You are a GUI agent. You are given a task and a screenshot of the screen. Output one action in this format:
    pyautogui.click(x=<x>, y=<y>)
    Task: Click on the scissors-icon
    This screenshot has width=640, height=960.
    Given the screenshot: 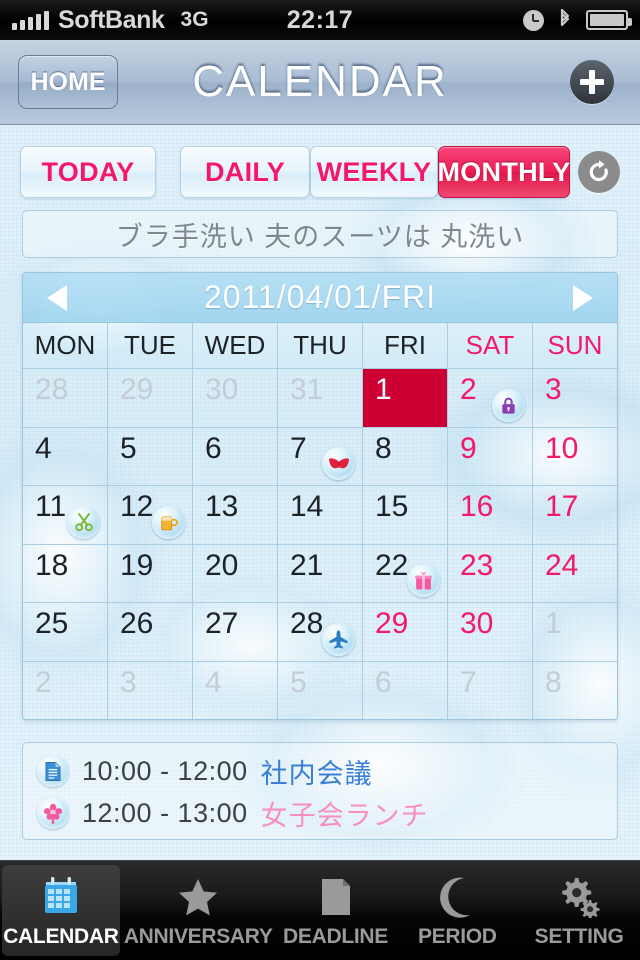 What is the action you would take?
    pyautogui.click(x=83, y=522)
    